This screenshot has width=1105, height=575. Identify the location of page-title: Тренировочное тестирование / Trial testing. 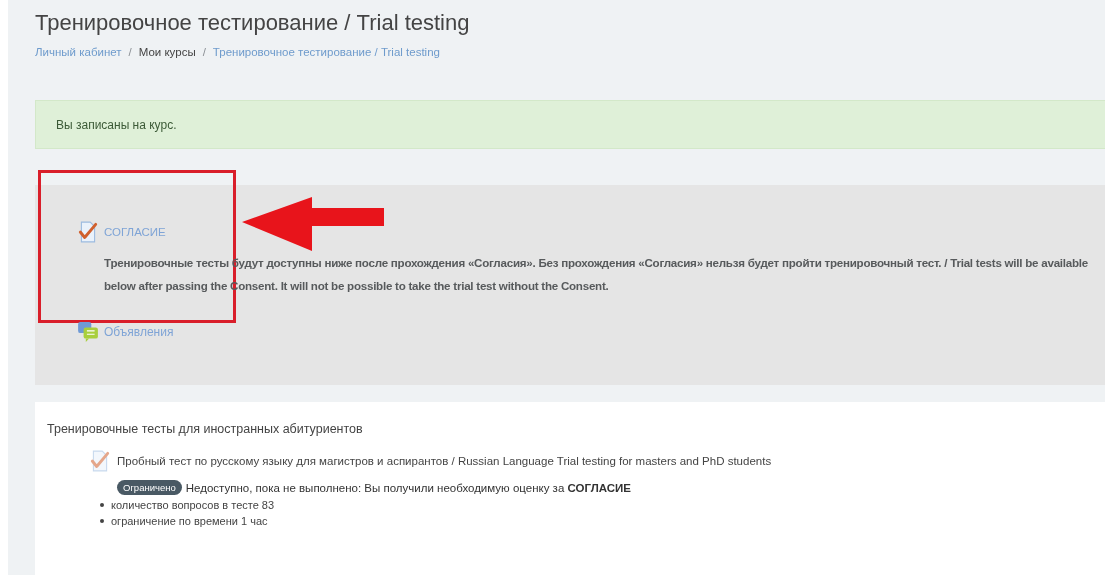
(253, 23).